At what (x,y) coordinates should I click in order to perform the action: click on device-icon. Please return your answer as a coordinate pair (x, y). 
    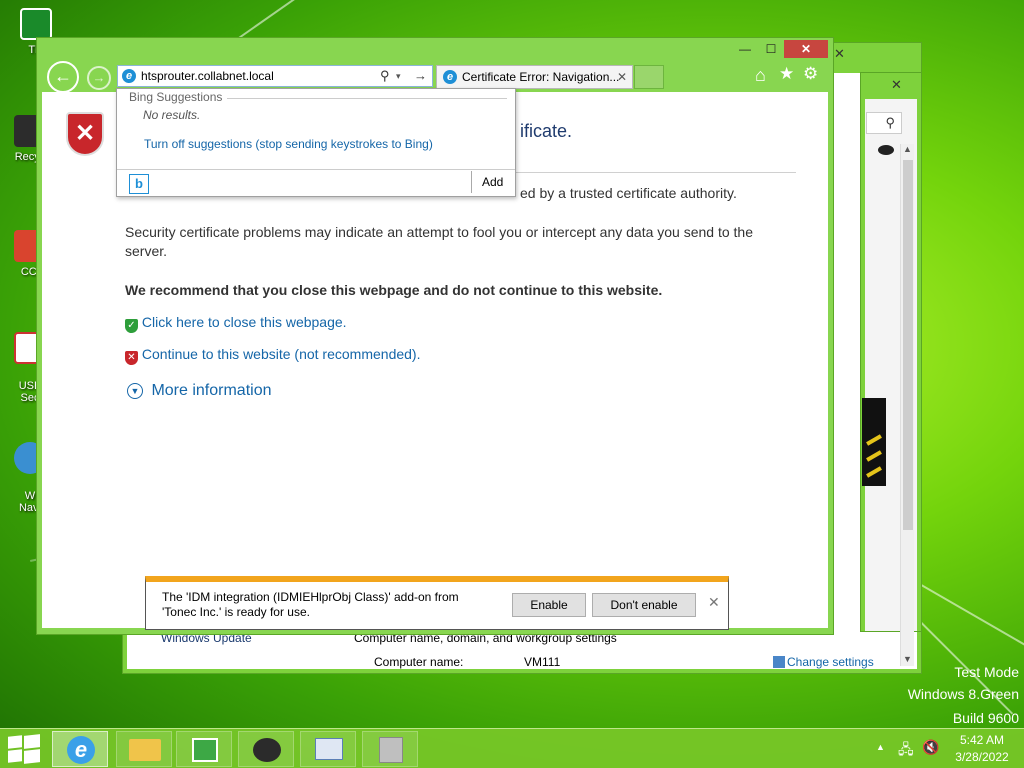
    Looking at the image, I should click on (391, 750).